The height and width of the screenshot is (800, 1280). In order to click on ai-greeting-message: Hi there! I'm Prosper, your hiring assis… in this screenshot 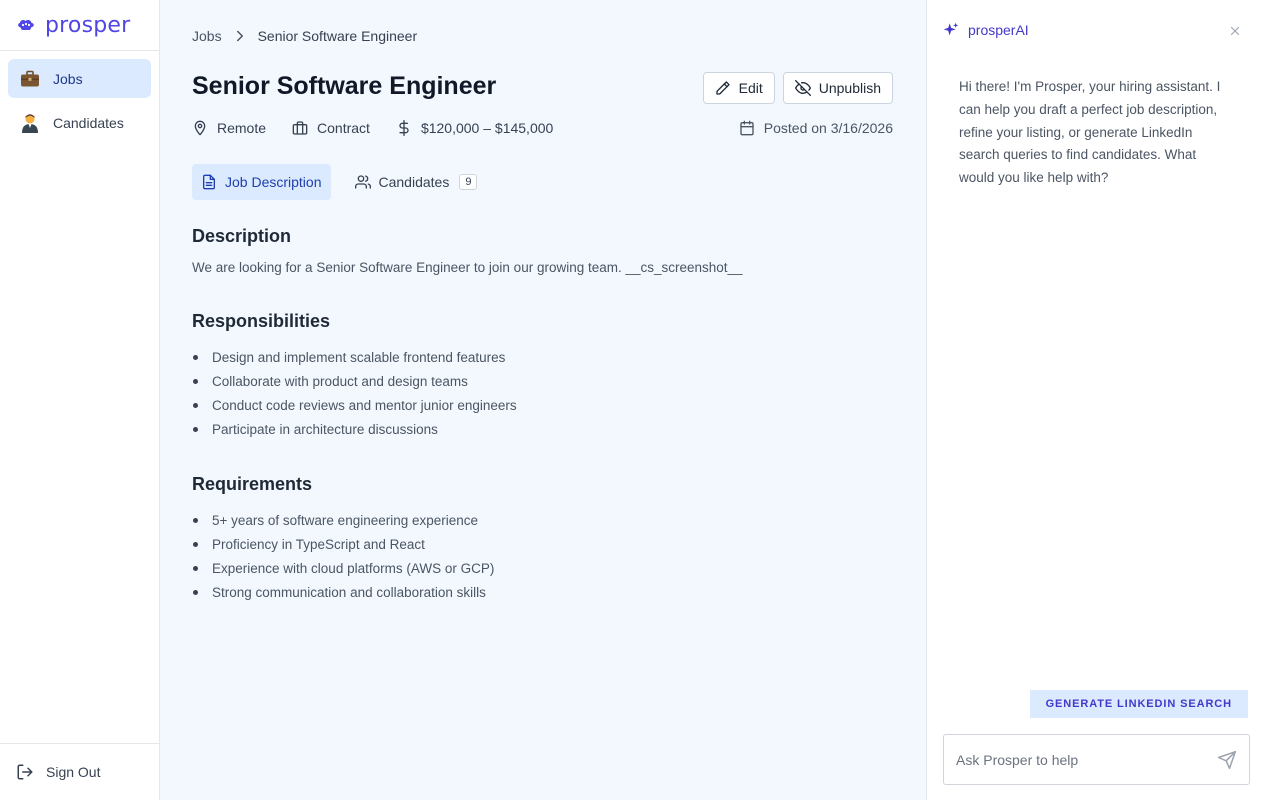, I will do `click(1090, 132)`.